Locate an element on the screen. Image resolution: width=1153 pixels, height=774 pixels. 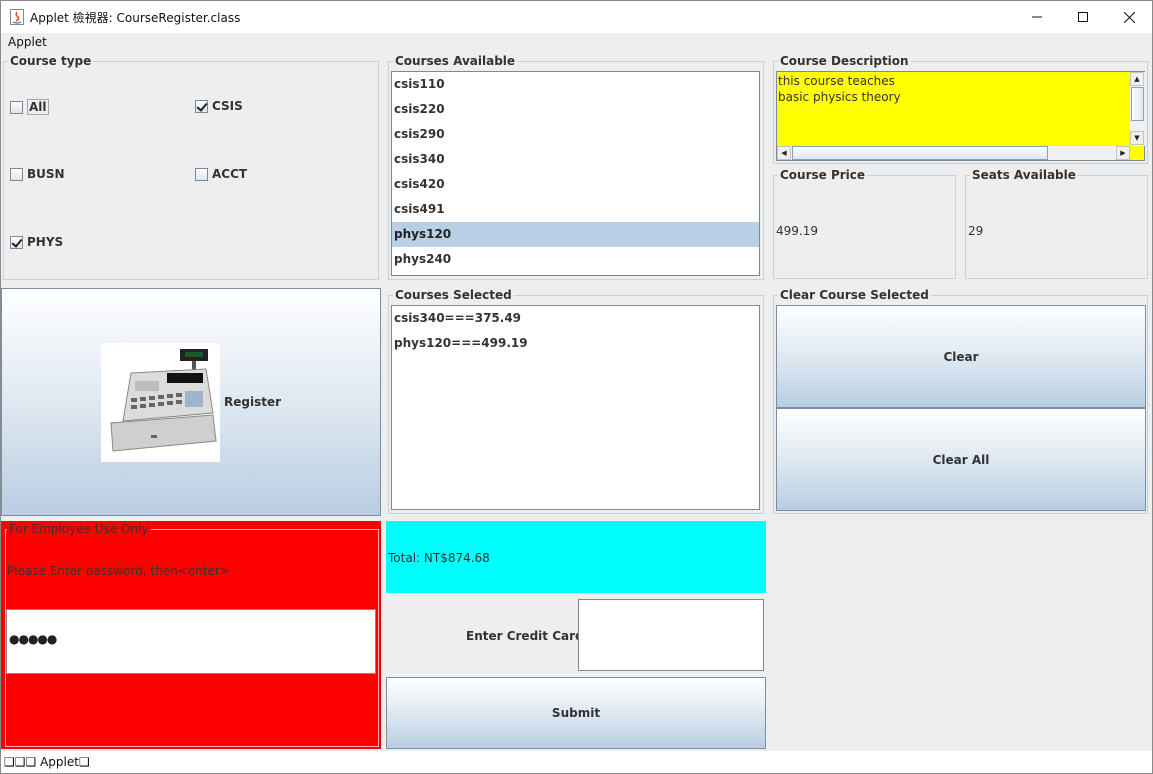
minimize-button is located at coordinates (1037, 17).